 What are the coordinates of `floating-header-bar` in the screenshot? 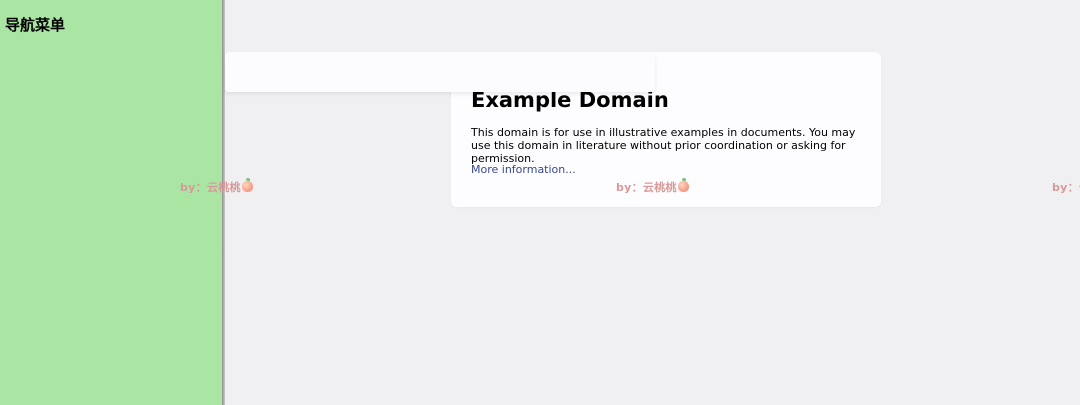 It's located at (440, 72).